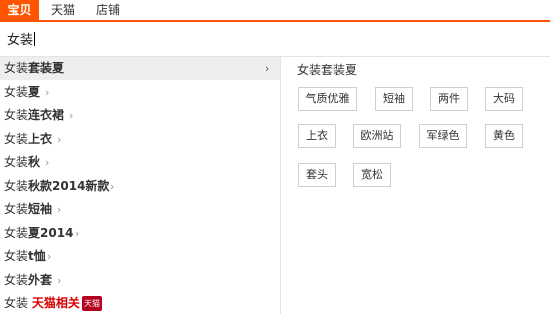  What do you see at coordinates (443, 136) in the screenshot?
I see `attribute-tag: 军绿色` at bounding box center [443, 136].